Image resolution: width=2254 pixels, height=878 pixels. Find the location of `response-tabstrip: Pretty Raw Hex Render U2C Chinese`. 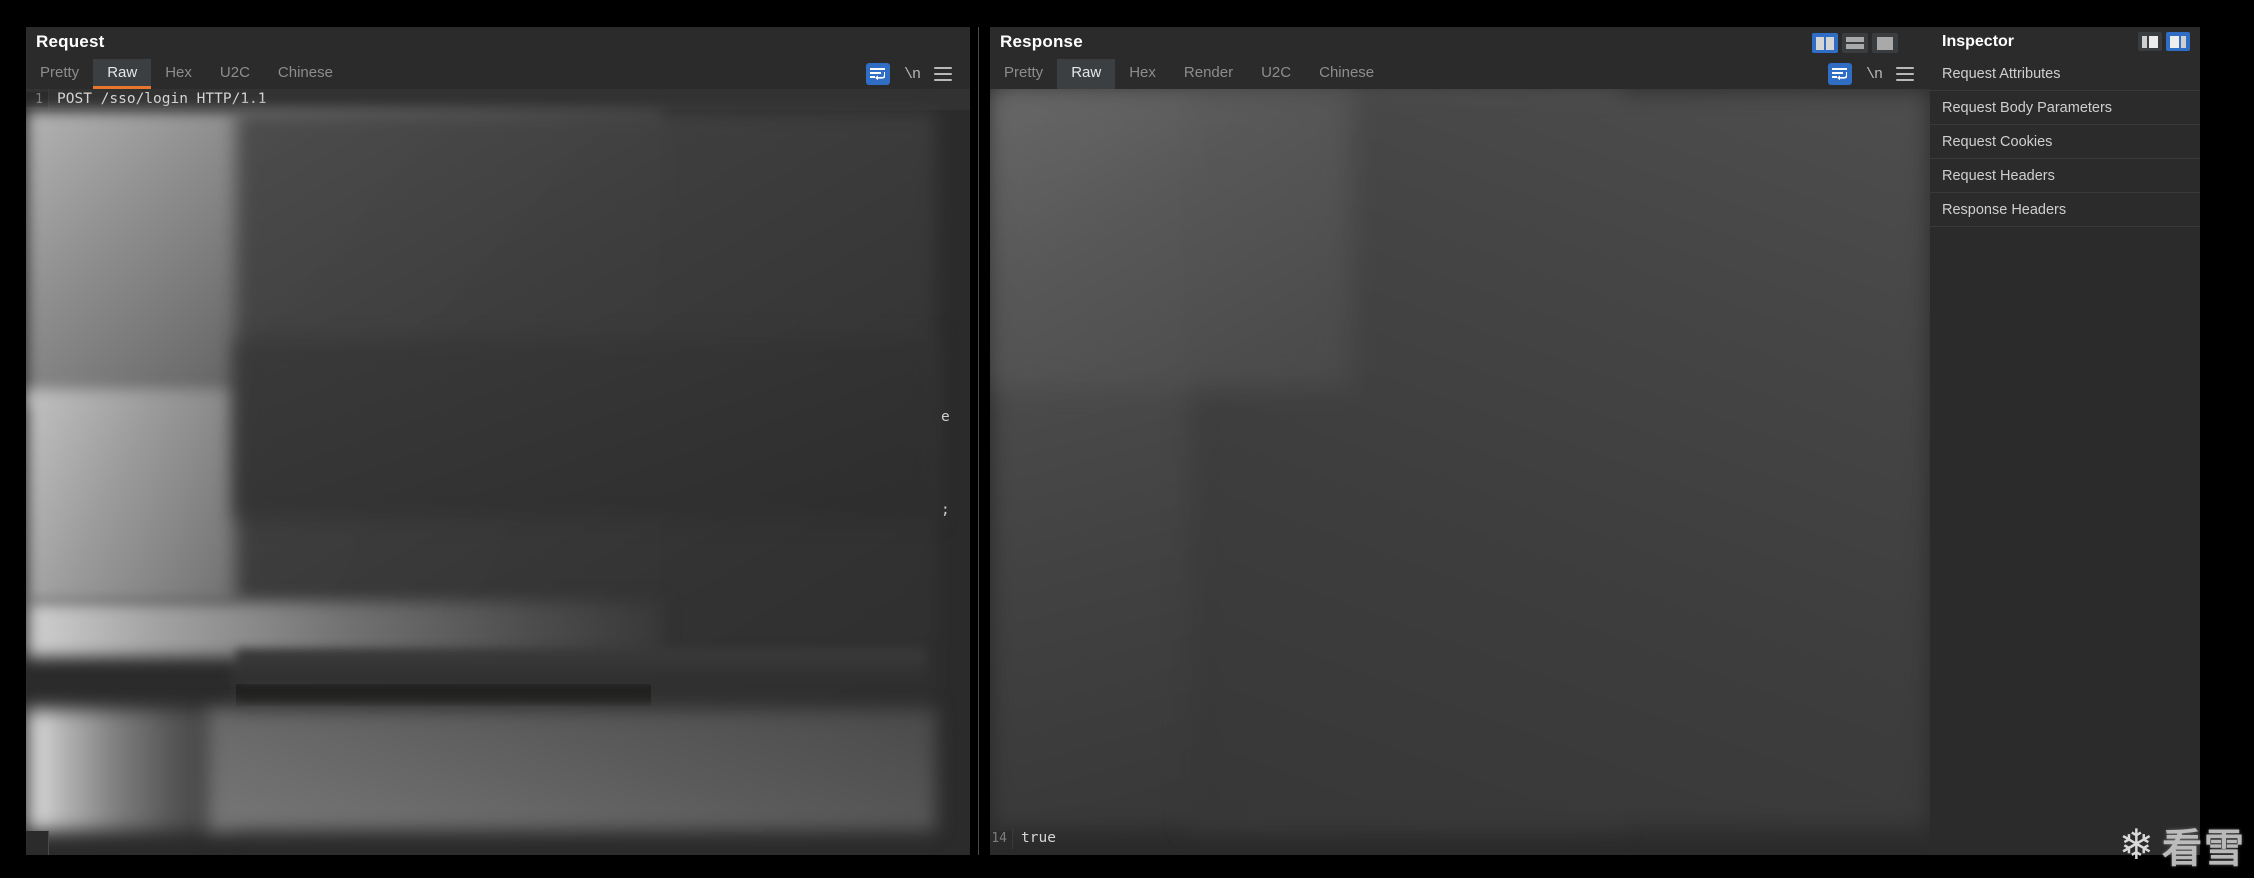

response-tabstrip: Pretty Raw Hex Render U2C Chinese is located at coordinates (1370, 74).